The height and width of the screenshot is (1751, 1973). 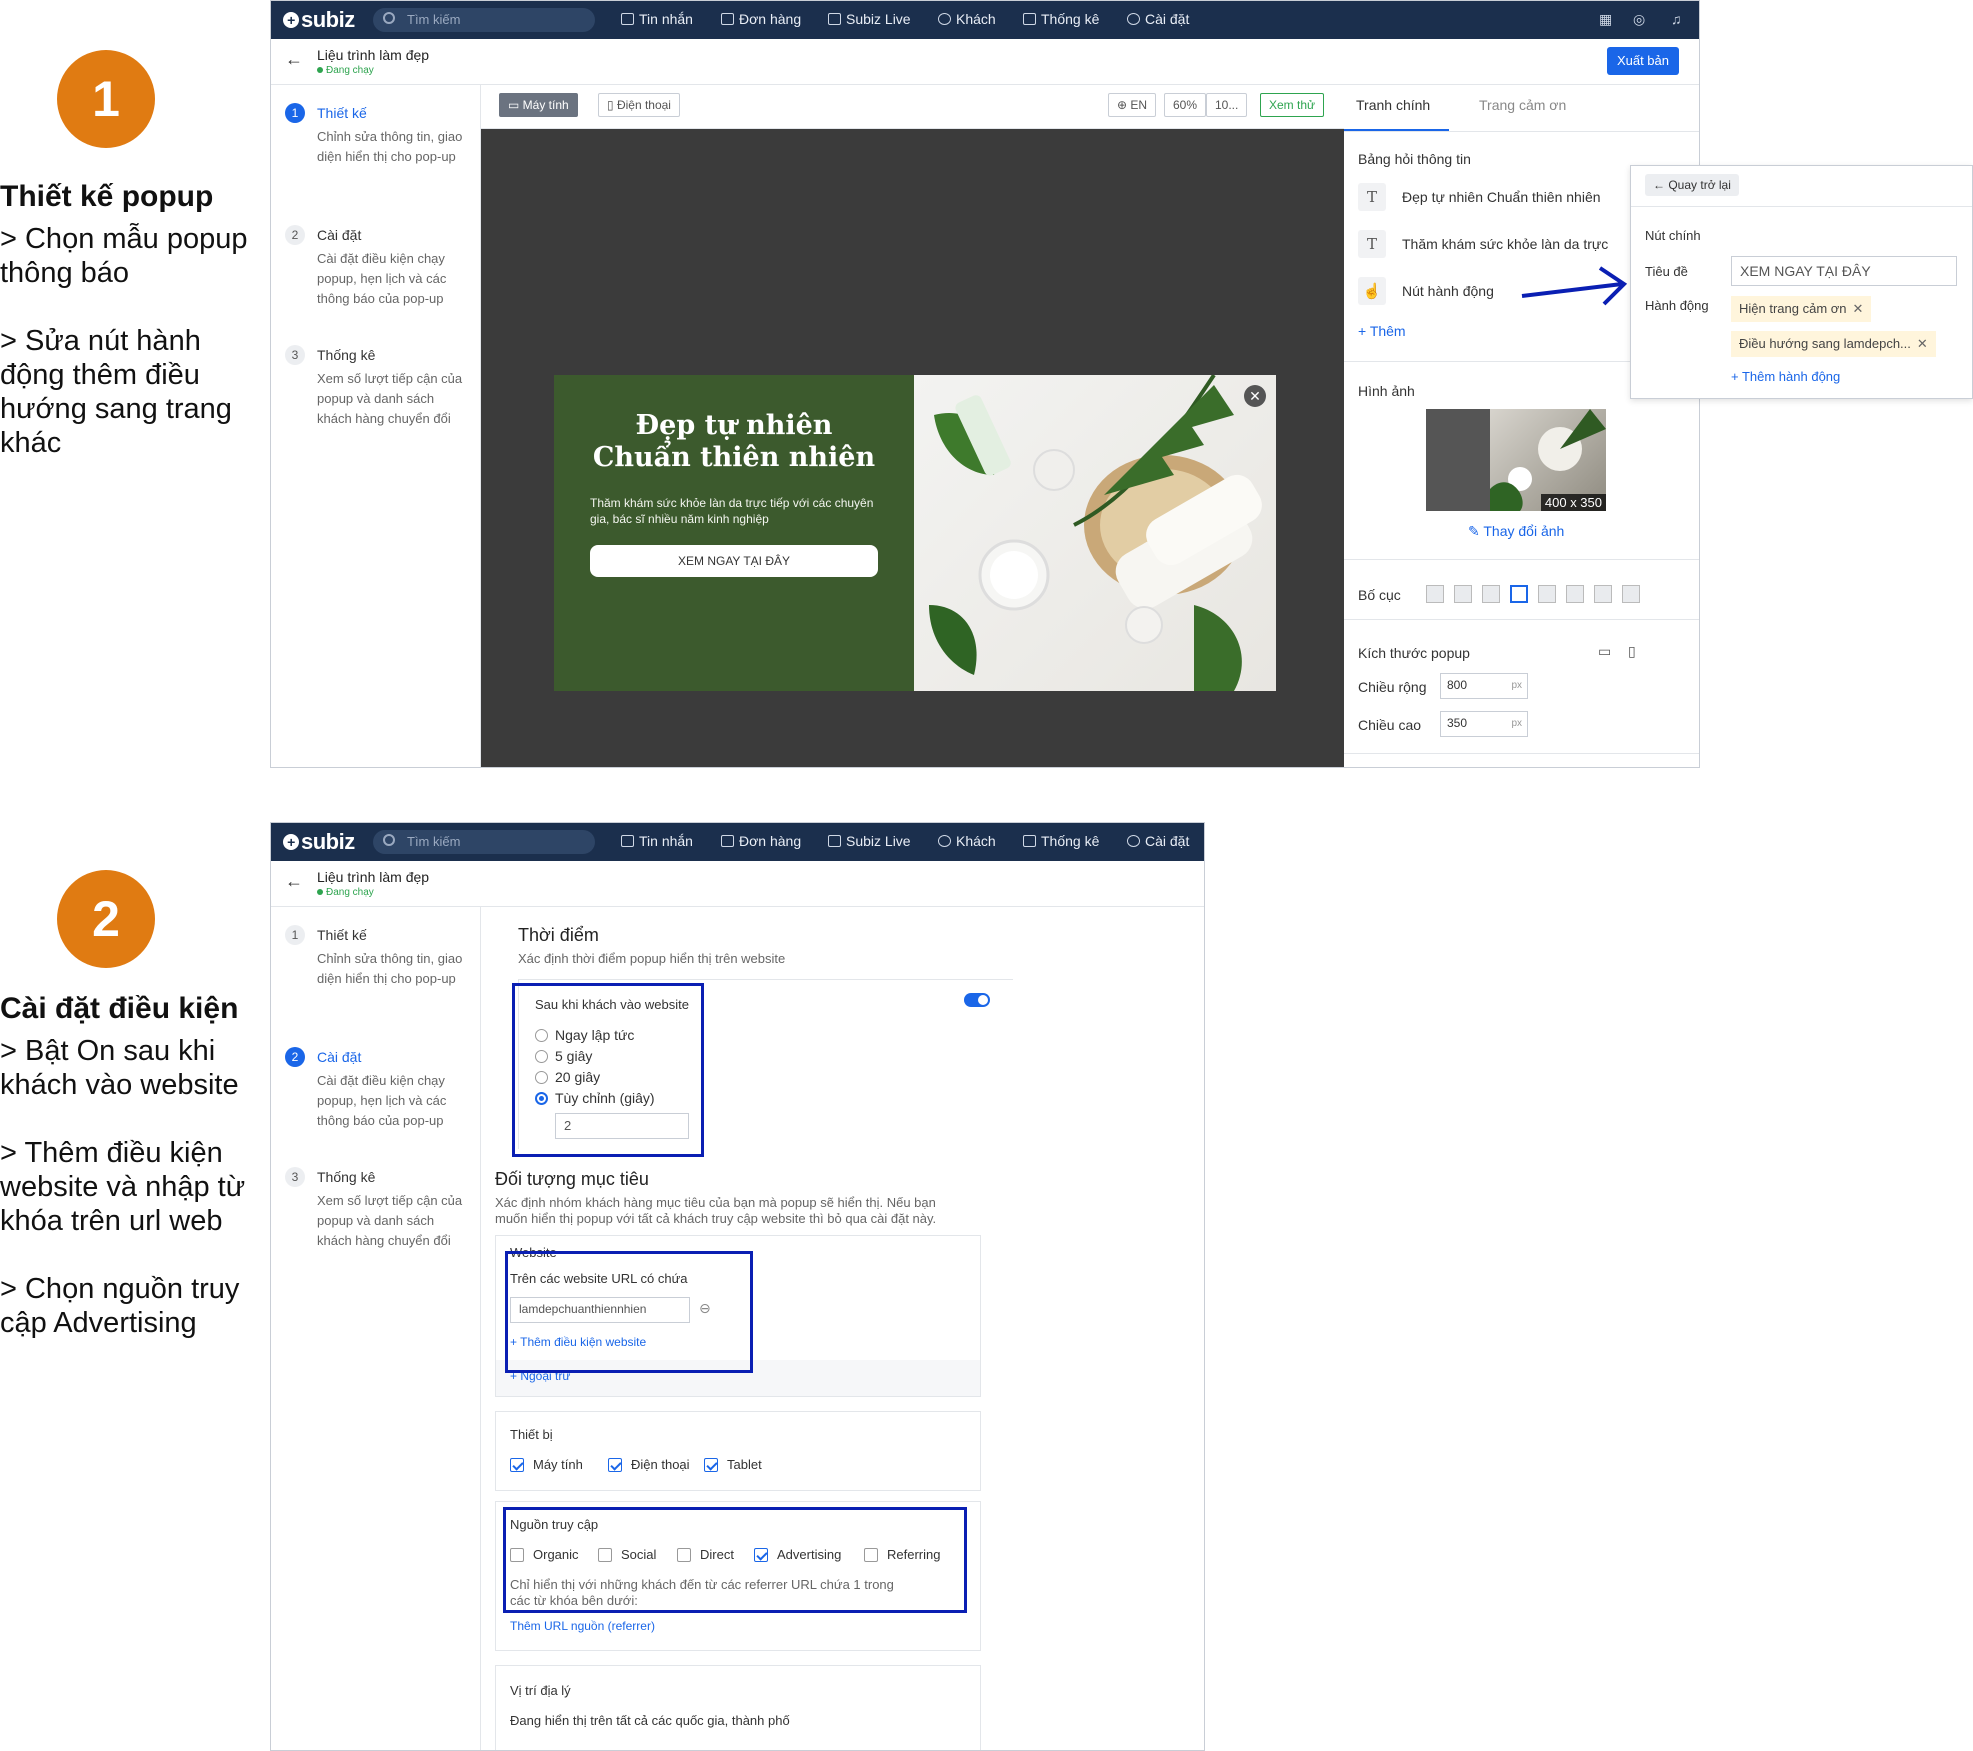 What do you see at coordinates (735, 1560) in the screenshot?
I see `highlight-source` at bounding box center [735, 1560].